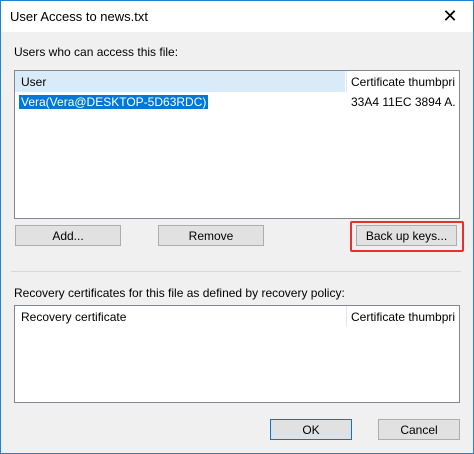 This screenshot has height=454, width=474. Describe the element at coordinates (403, 317) in the screenshot. I see `recovery-thumbprint-column-header: Certificate thumbpri` at that location.